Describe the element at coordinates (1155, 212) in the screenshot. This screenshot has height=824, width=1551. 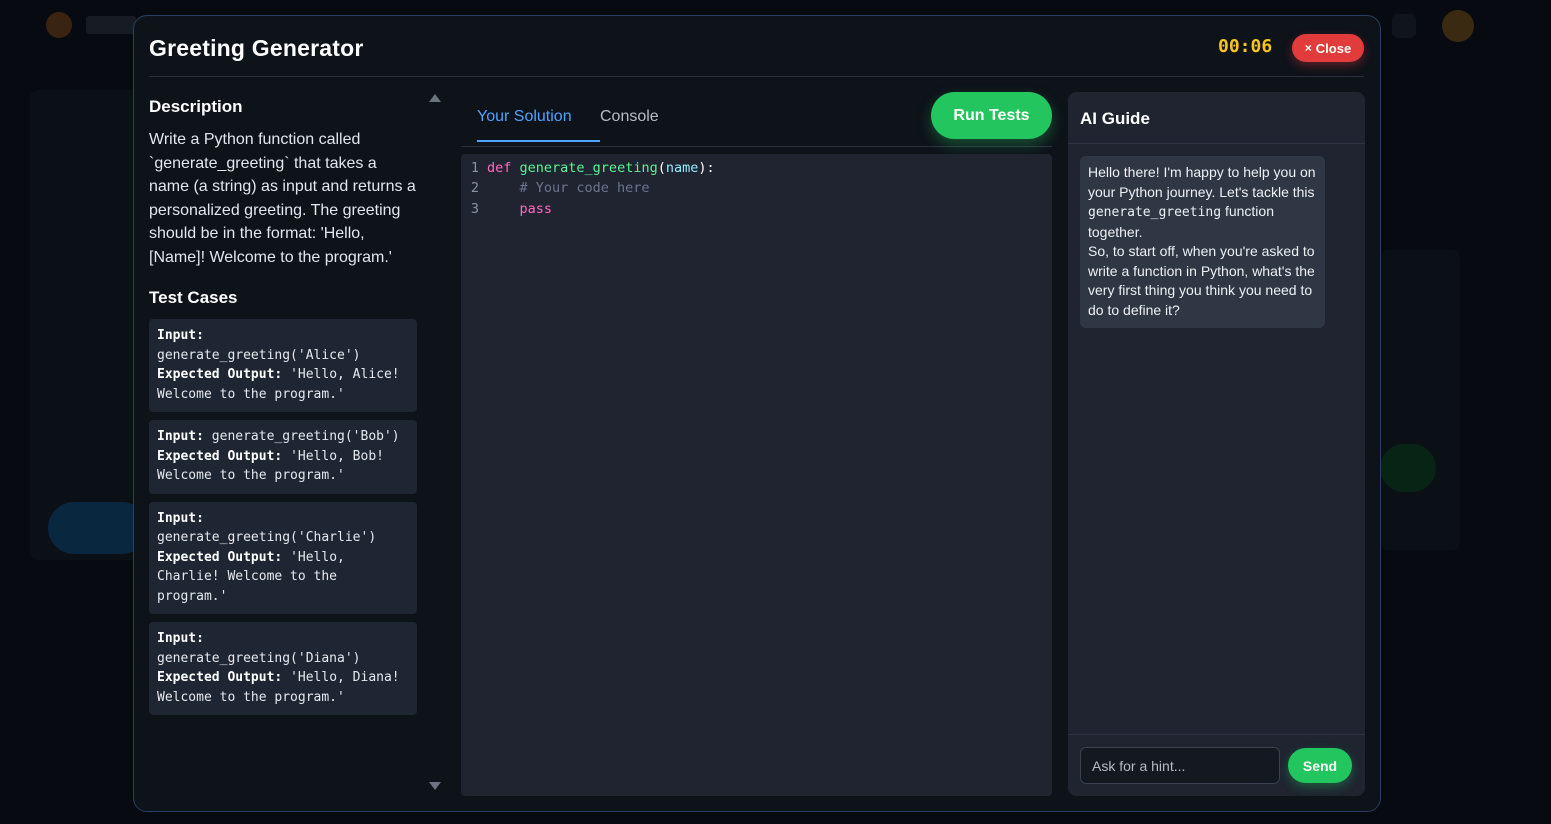
I see `ai-message-code: generate_greeting` at that location.